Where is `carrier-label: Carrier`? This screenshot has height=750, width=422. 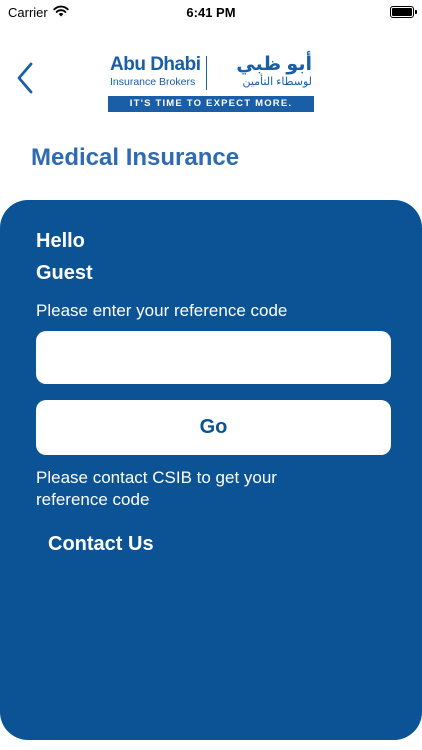 carrier-label: Carrier is located at coordinates (28, 12).